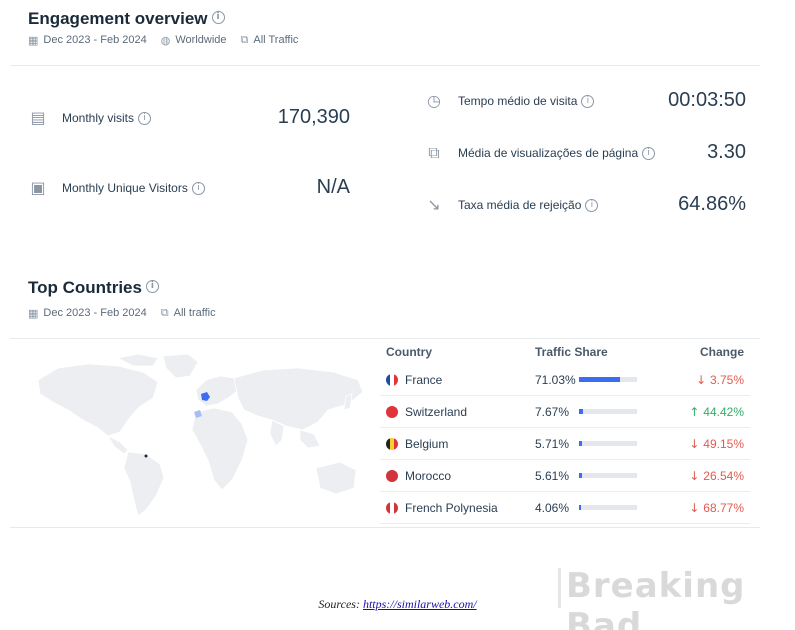 This screenshot has width=795, height=630. What do you see at coordinates (333, 187) in the screenshot?
I see `metric-value: N/A` at bounding box center [333, 187].